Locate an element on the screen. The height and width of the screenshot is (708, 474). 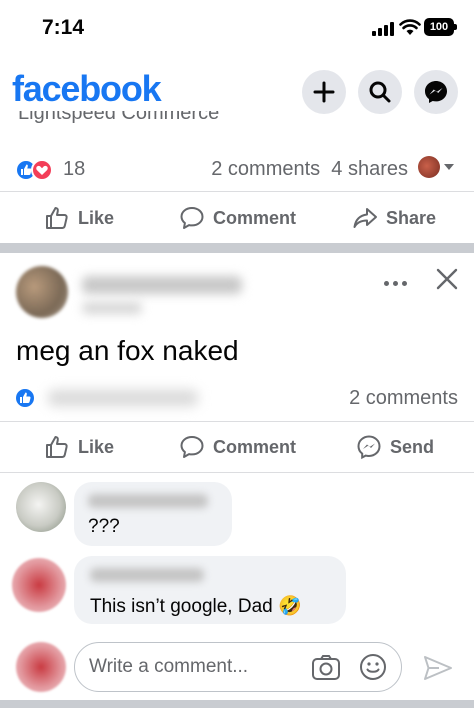
messenger-icon is located at coordinates (436, 92).